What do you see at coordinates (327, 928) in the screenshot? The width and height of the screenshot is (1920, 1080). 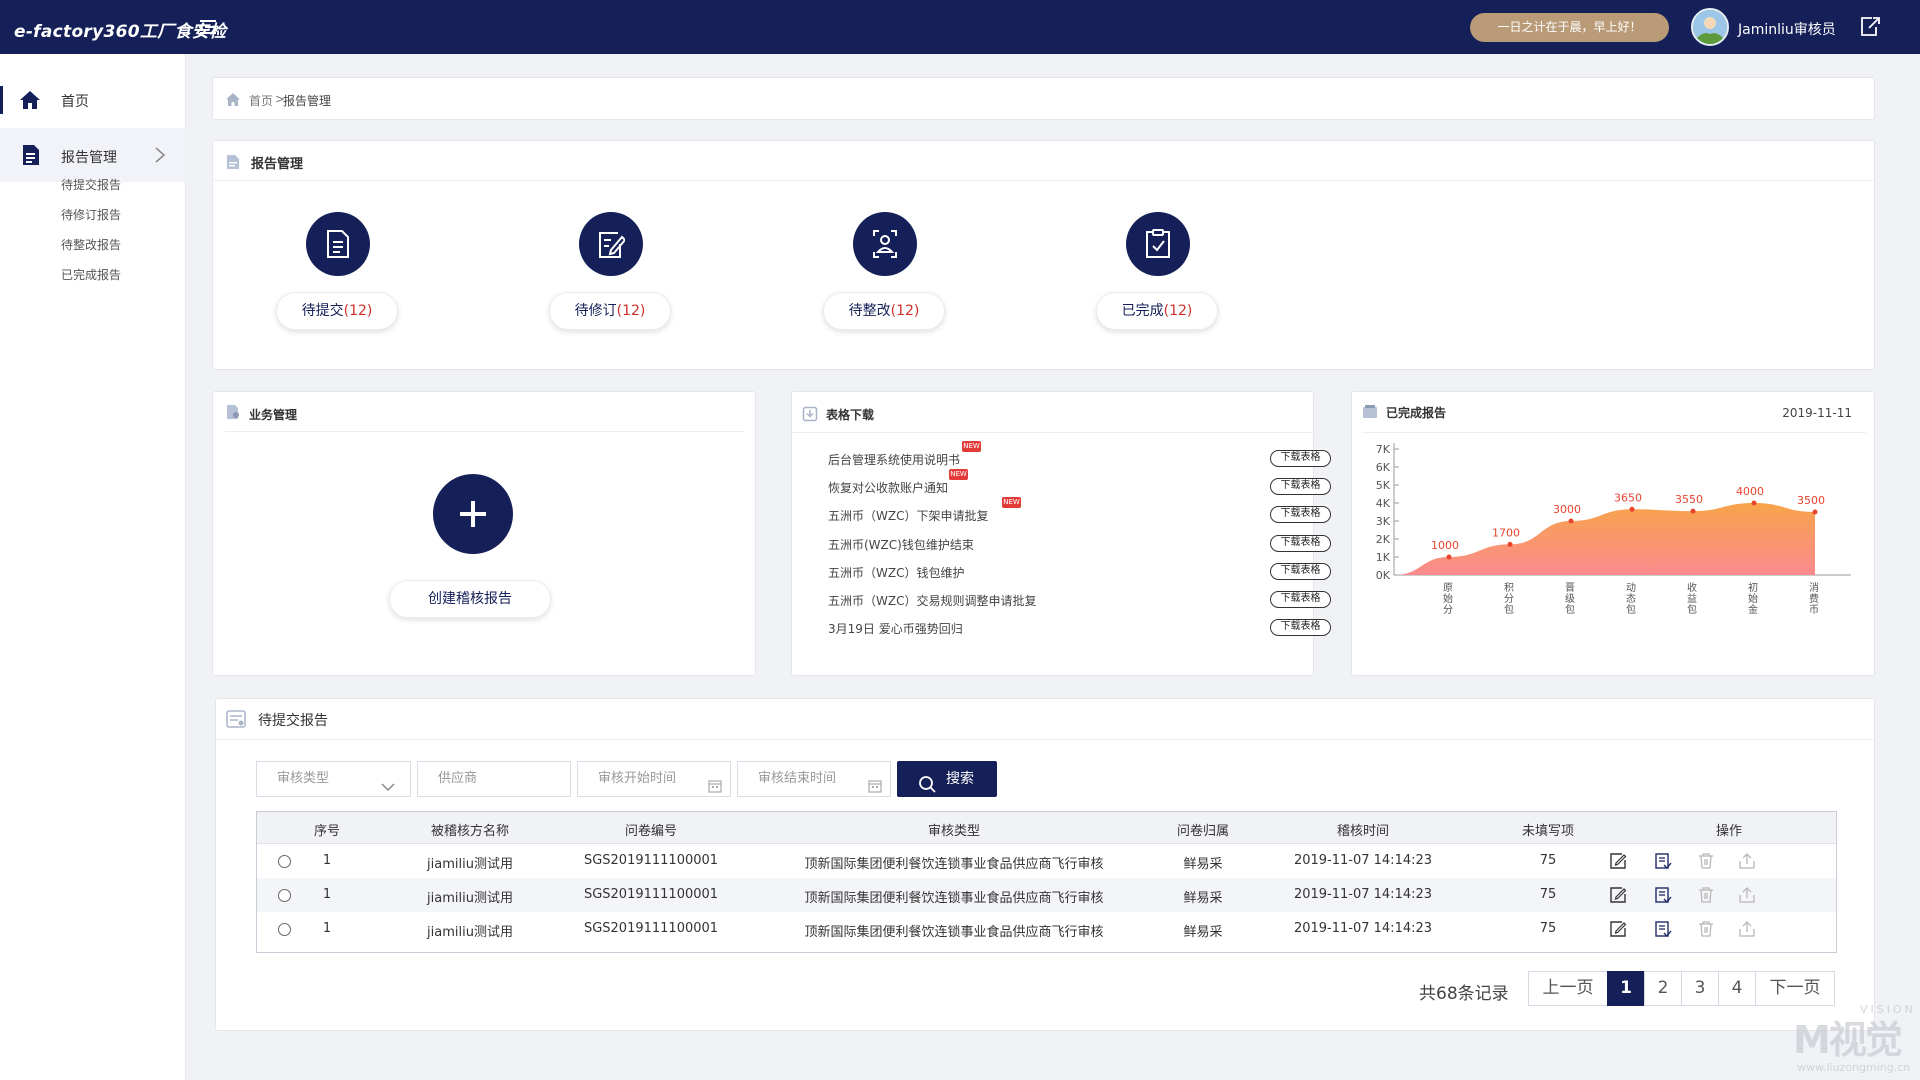 I see `cell-no: 1` at bounding box center [327, 928].